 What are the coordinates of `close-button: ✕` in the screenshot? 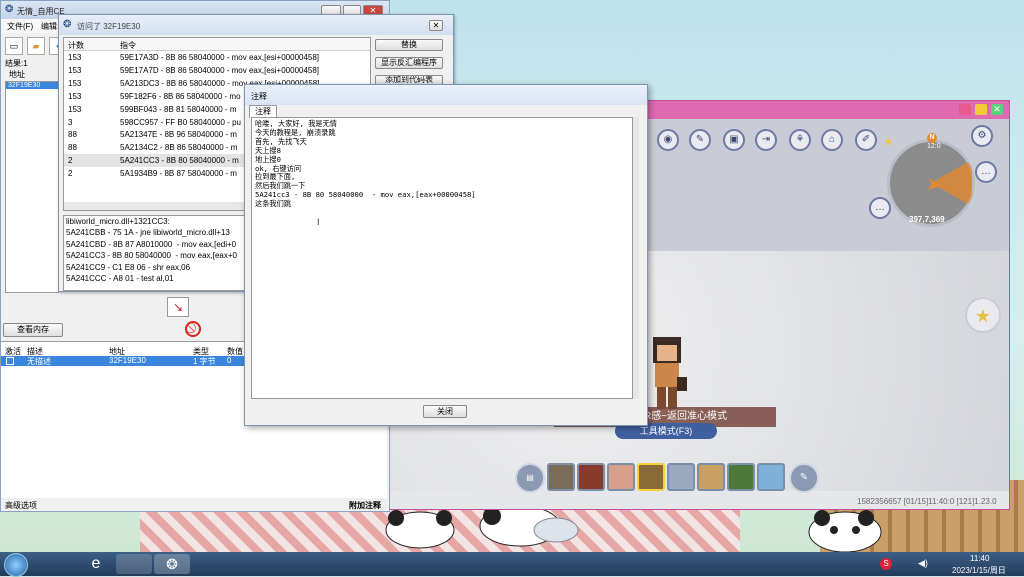 It's located at (436, 25).